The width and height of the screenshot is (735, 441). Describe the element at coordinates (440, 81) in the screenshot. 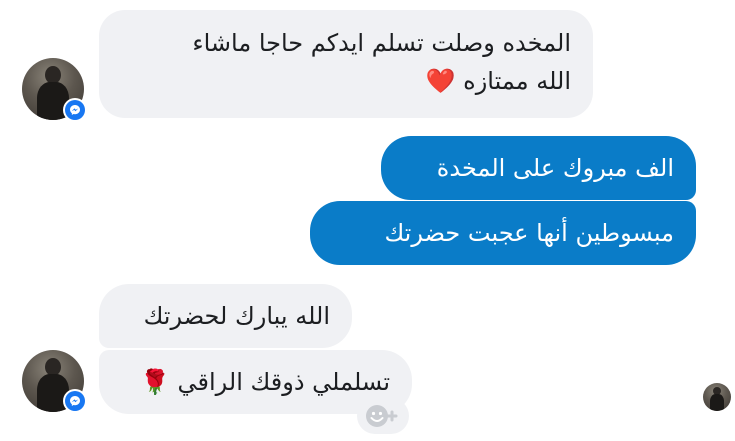

I see `heart-emoji: ❤️` at that location.